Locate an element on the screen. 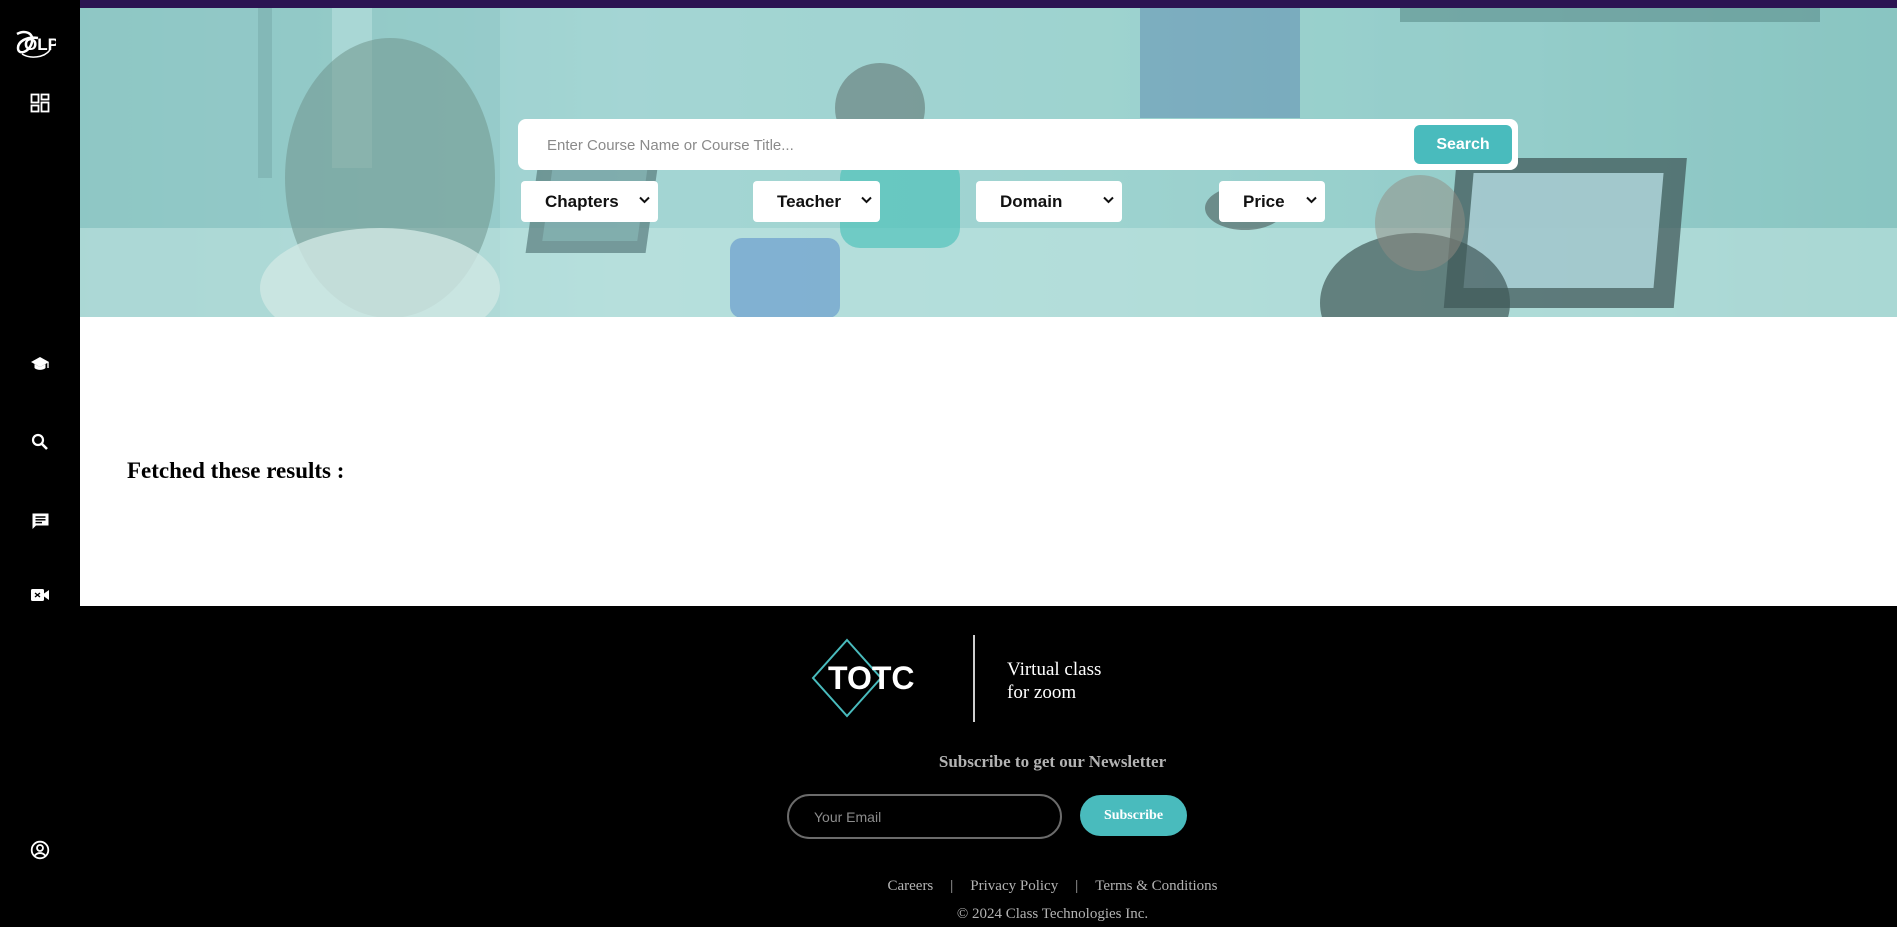  svg-text: TOTC is located at coordinates (871, 678).